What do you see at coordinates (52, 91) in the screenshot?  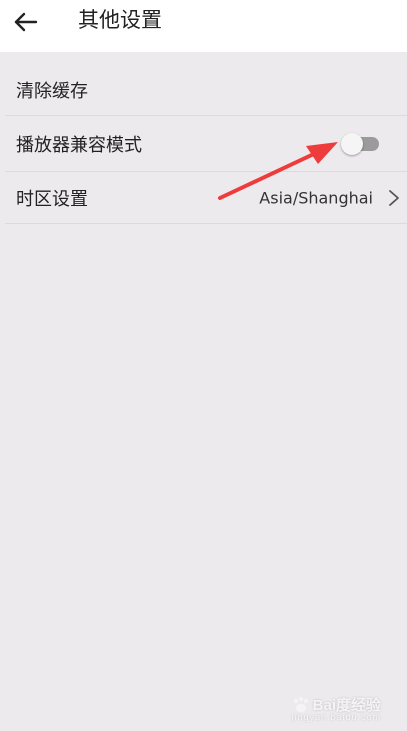 I see `clear-cache-label: 清除缓存` at bounding box center [52, 91].